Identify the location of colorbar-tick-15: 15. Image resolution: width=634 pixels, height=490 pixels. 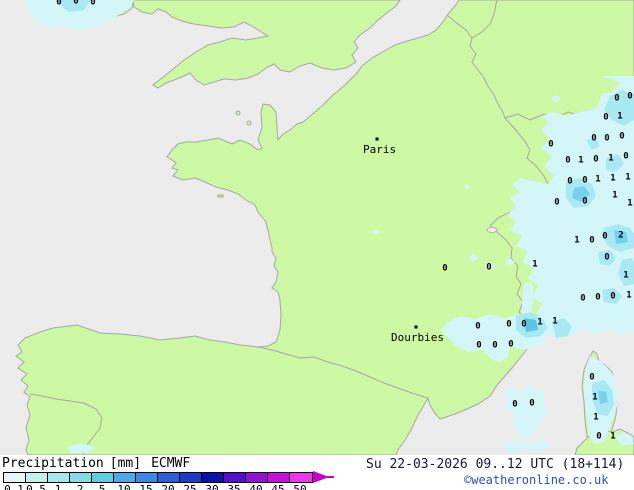
(146, 486).